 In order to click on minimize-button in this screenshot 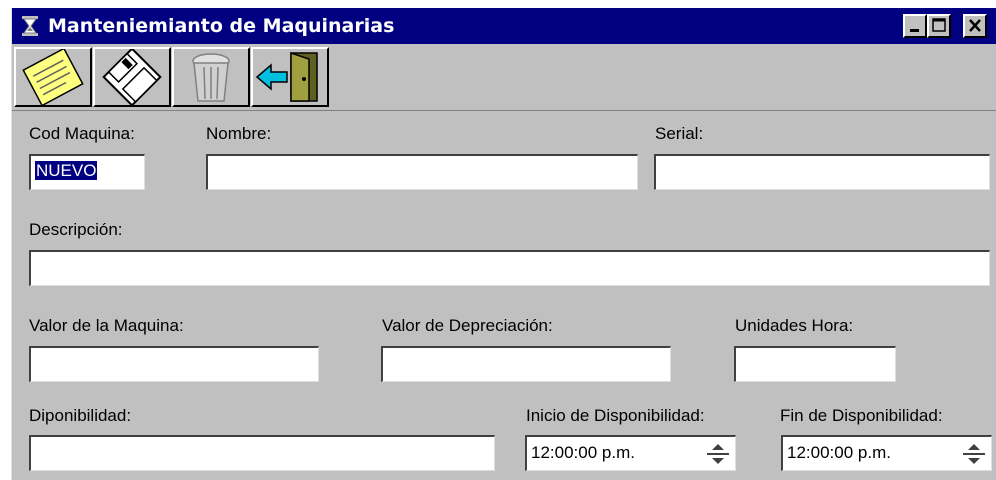, I will do `click(915, 26)`.